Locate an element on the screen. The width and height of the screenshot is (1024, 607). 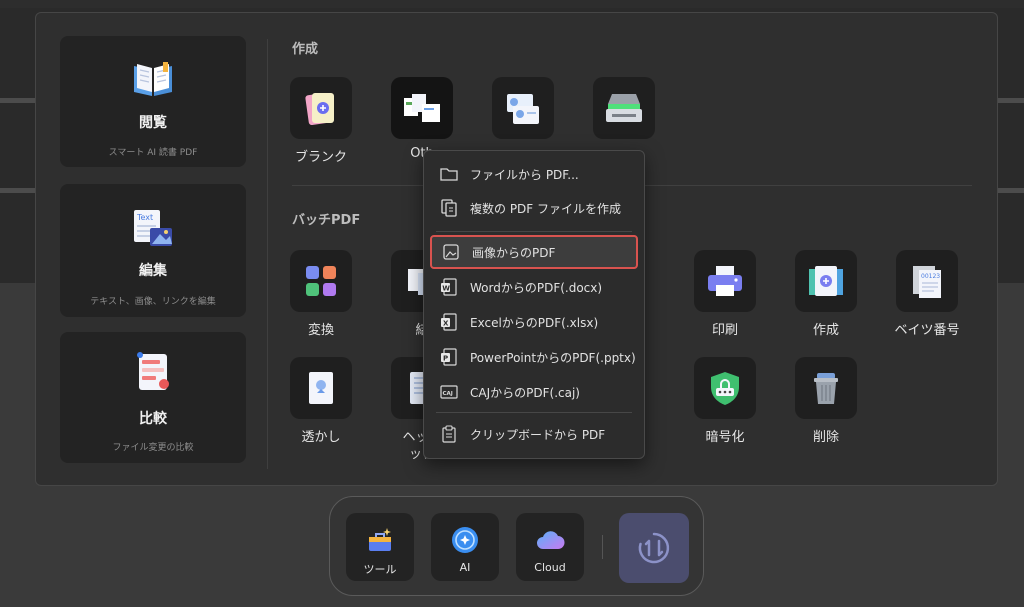
menu-item-label: ExcelからのPDF(.xlsx) is located at coordinates (534, 322).